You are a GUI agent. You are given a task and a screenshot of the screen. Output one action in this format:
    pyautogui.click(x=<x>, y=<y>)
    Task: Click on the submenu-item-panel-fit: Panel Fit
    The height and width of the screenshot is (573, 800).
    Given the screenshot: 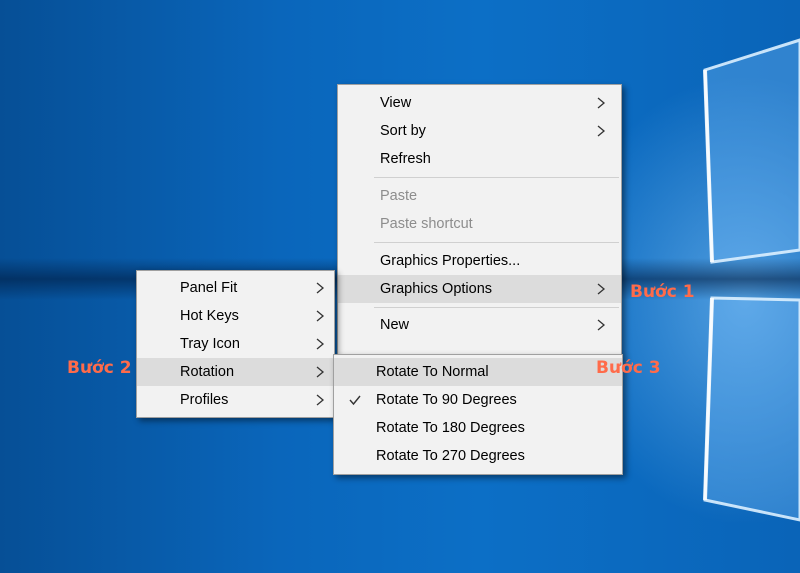 What is the action you would take?
    pyautogui.click(x=235, y=288)
    